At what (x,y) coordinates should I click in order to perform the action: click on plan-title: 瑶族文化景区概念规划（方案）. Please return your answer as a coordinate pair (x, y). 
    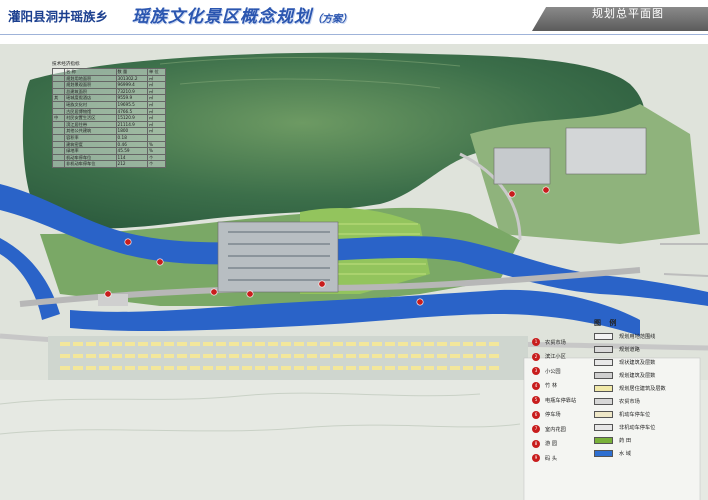
    Looking at the image, I should click on (242, 14).